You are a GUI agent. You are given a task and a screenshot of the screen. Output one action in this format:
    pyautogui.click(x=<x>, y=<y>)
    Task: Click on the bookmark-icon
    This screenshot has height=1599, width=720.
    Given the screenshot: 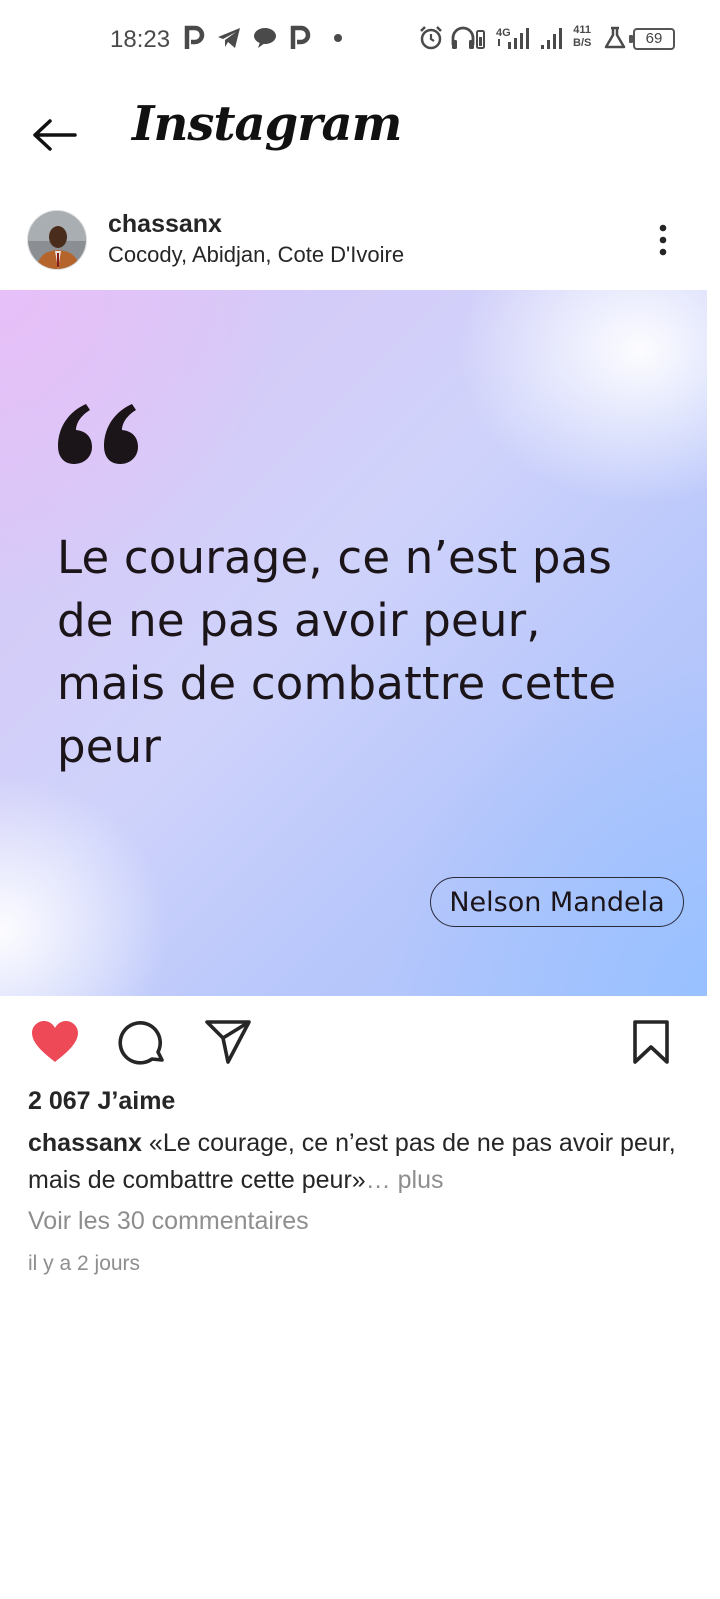 What is the action you would take?
    pyautogui.click(x=651, y=1042)
    